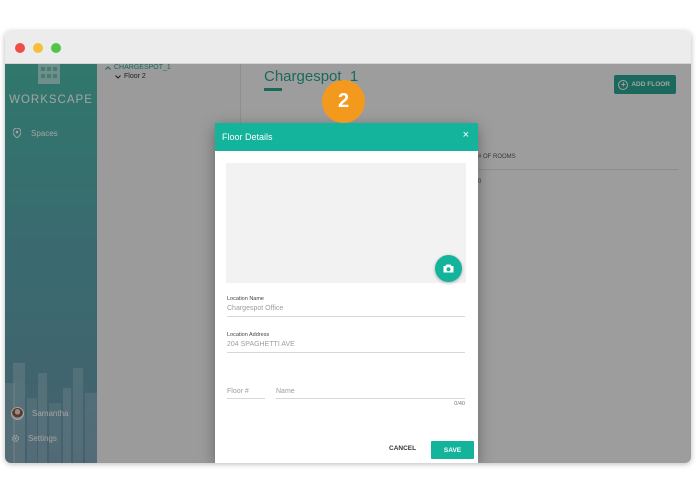 This screenshot has height=500, width=700. What do you see at coordinates (20, 48) in the screenshot?
I see `close-window-button` at bounding box center [20, 48].